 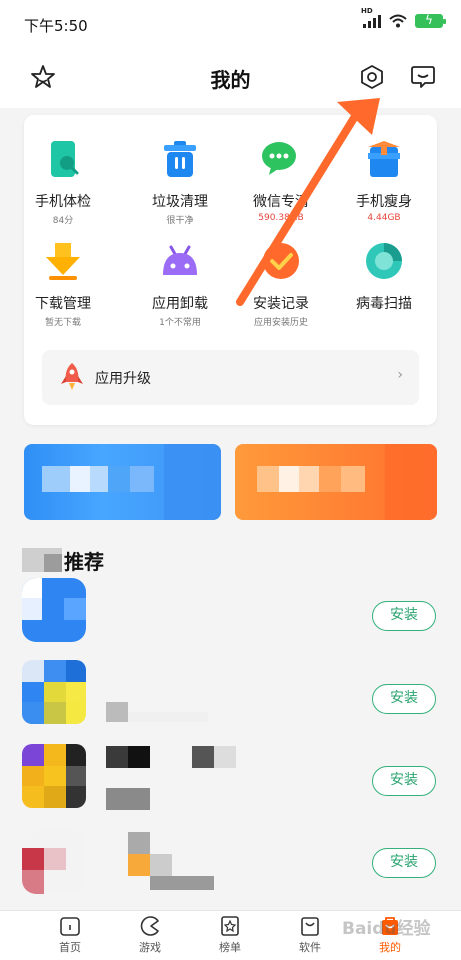 I want to click on tool-label: 安装记录, so click(x=281, y=304).